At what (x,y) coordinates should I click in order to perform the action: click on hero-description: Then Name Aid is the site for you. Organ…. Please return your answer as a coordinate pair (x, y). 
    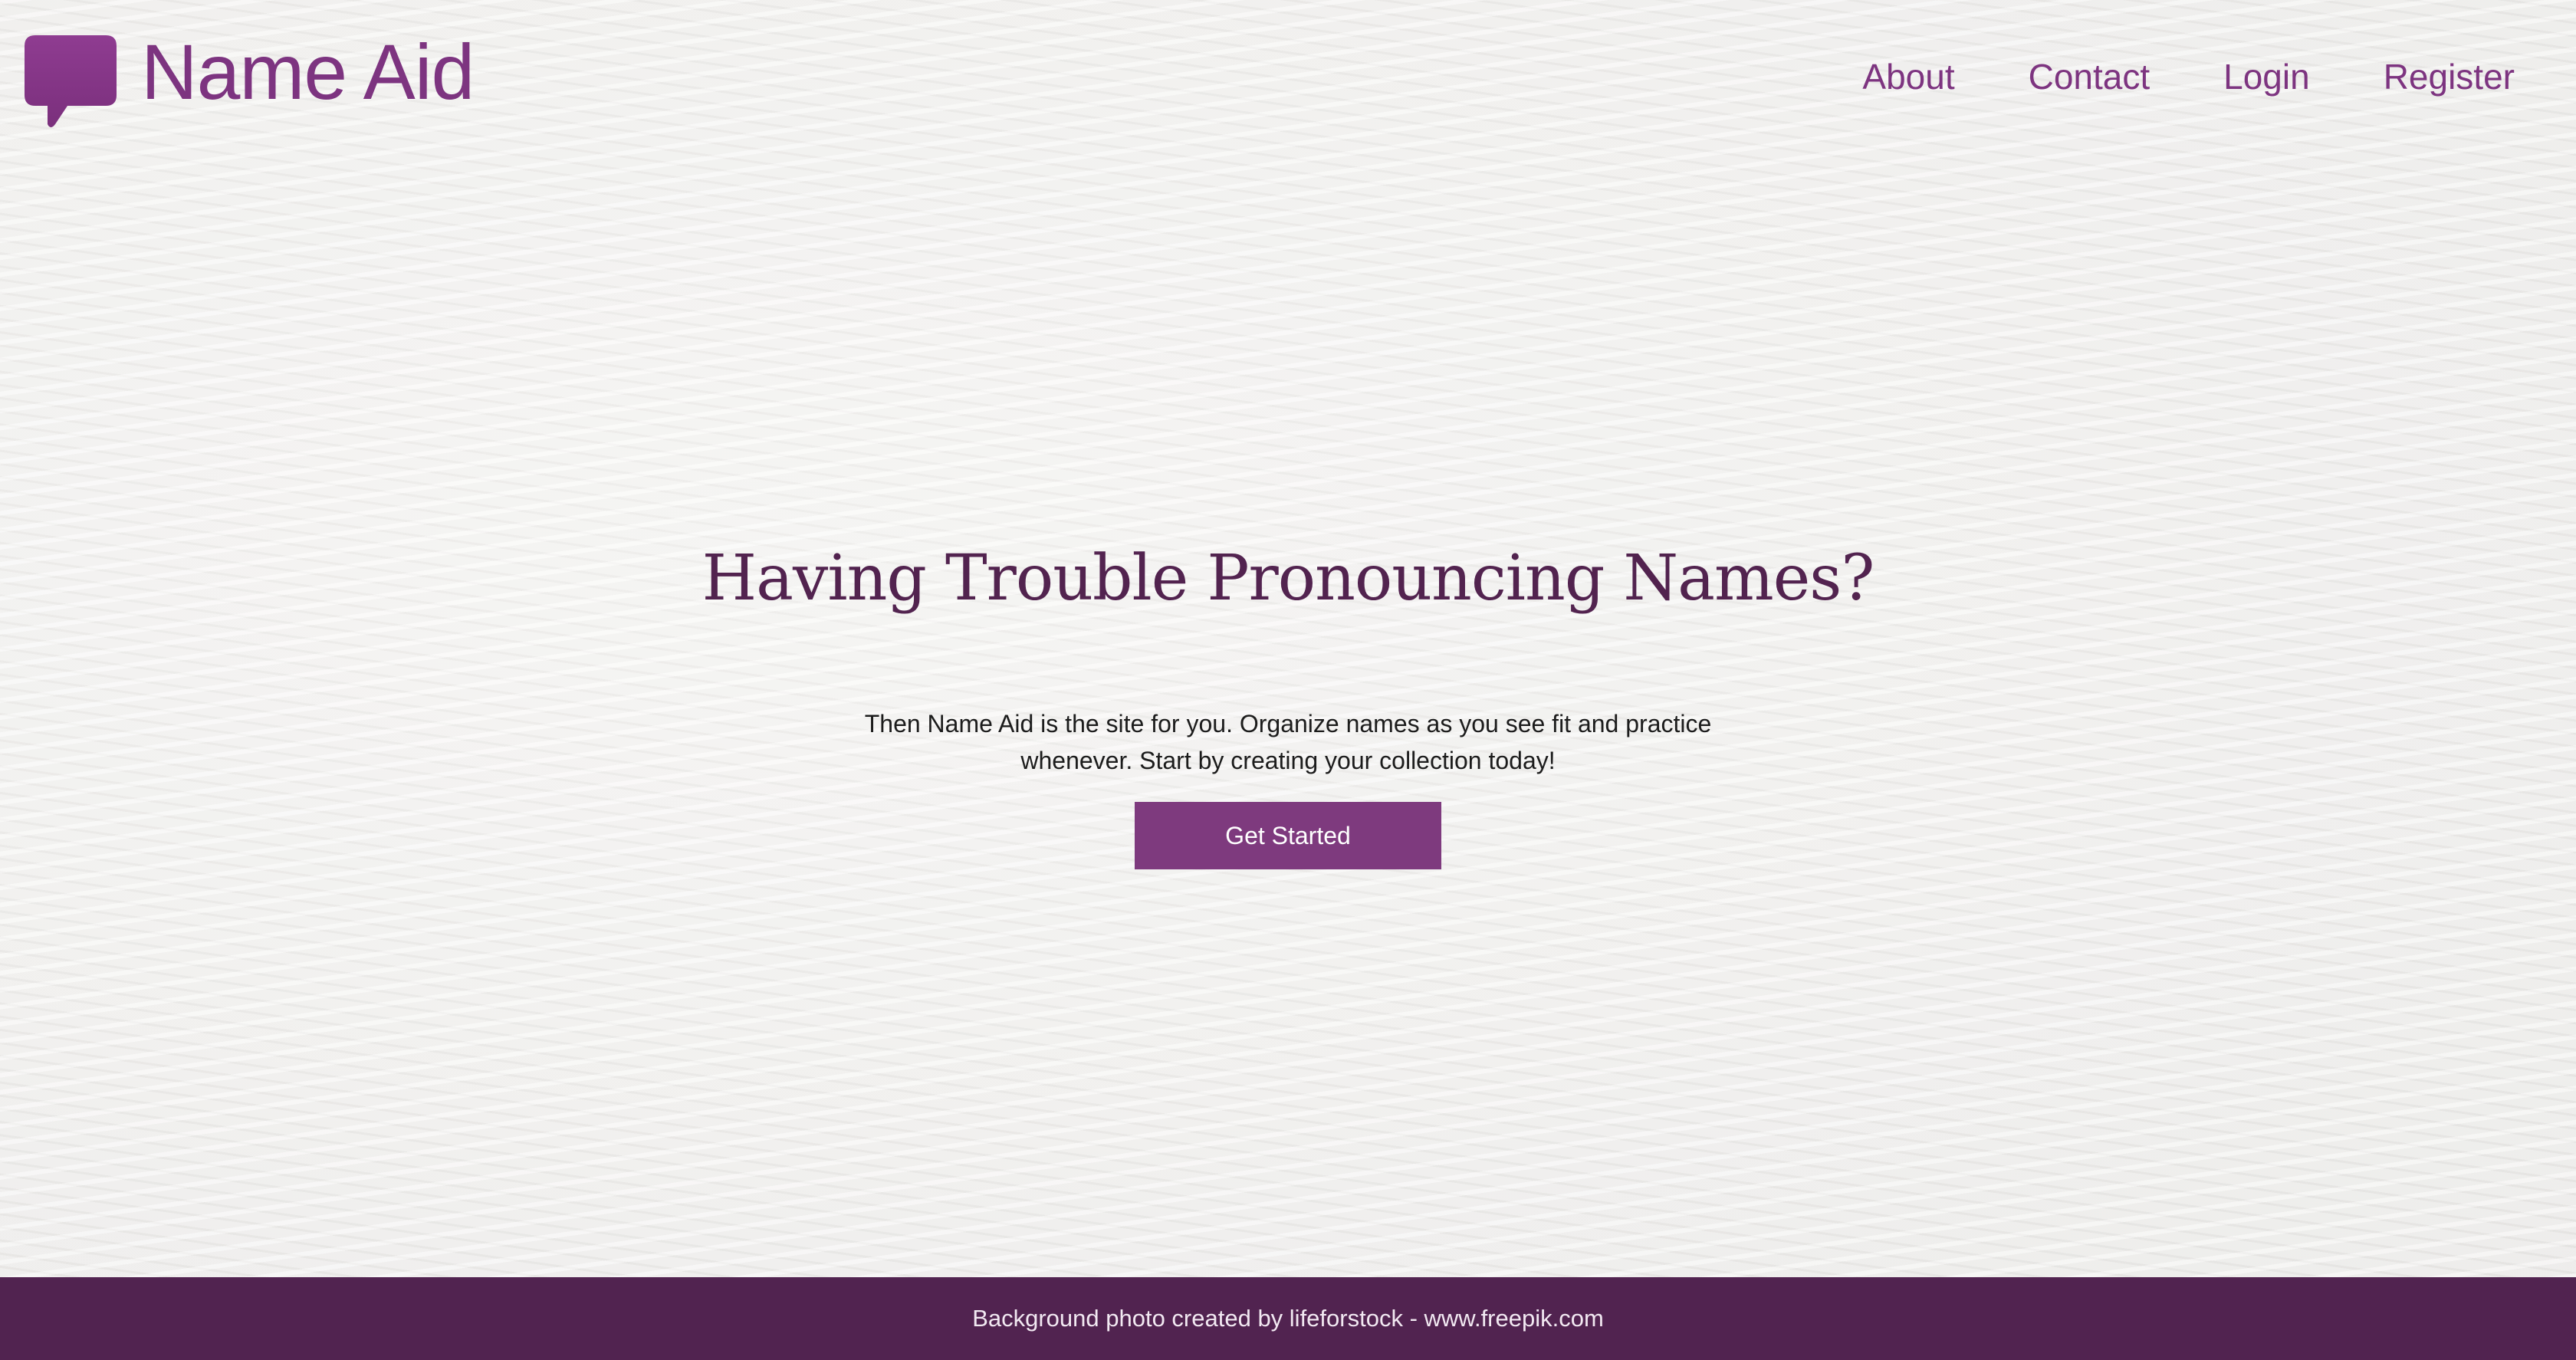
    Looking at the image, I should click on (1288, 742).